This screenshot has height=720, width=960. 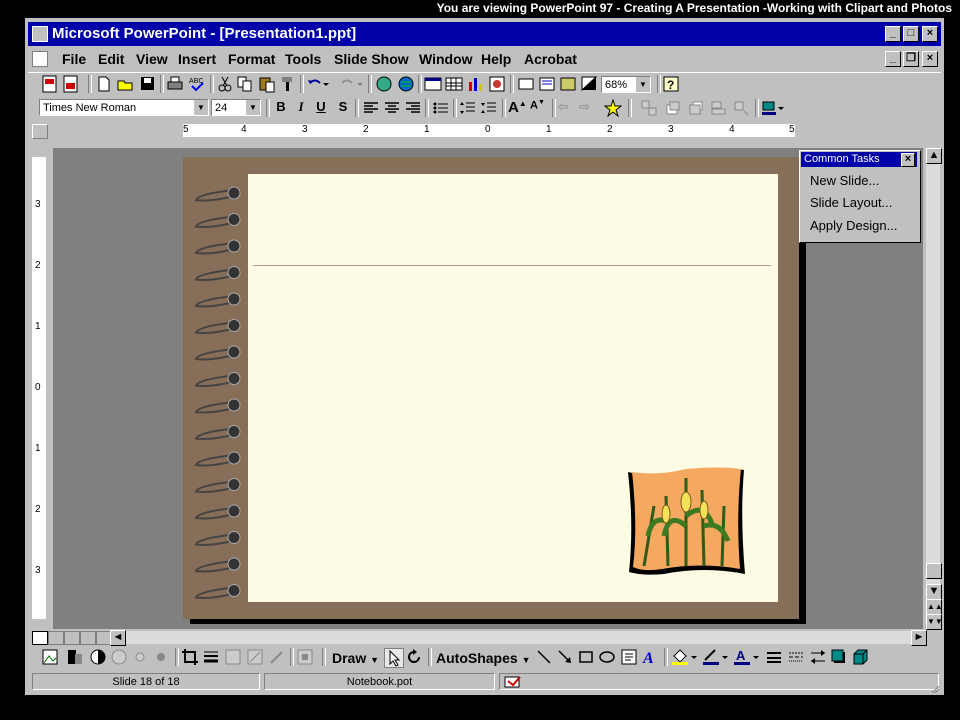 What do you see at coordinates (197, 84) in the screenshot?
I see `spelling-icon: ABC` at bounding box center [197, 84].